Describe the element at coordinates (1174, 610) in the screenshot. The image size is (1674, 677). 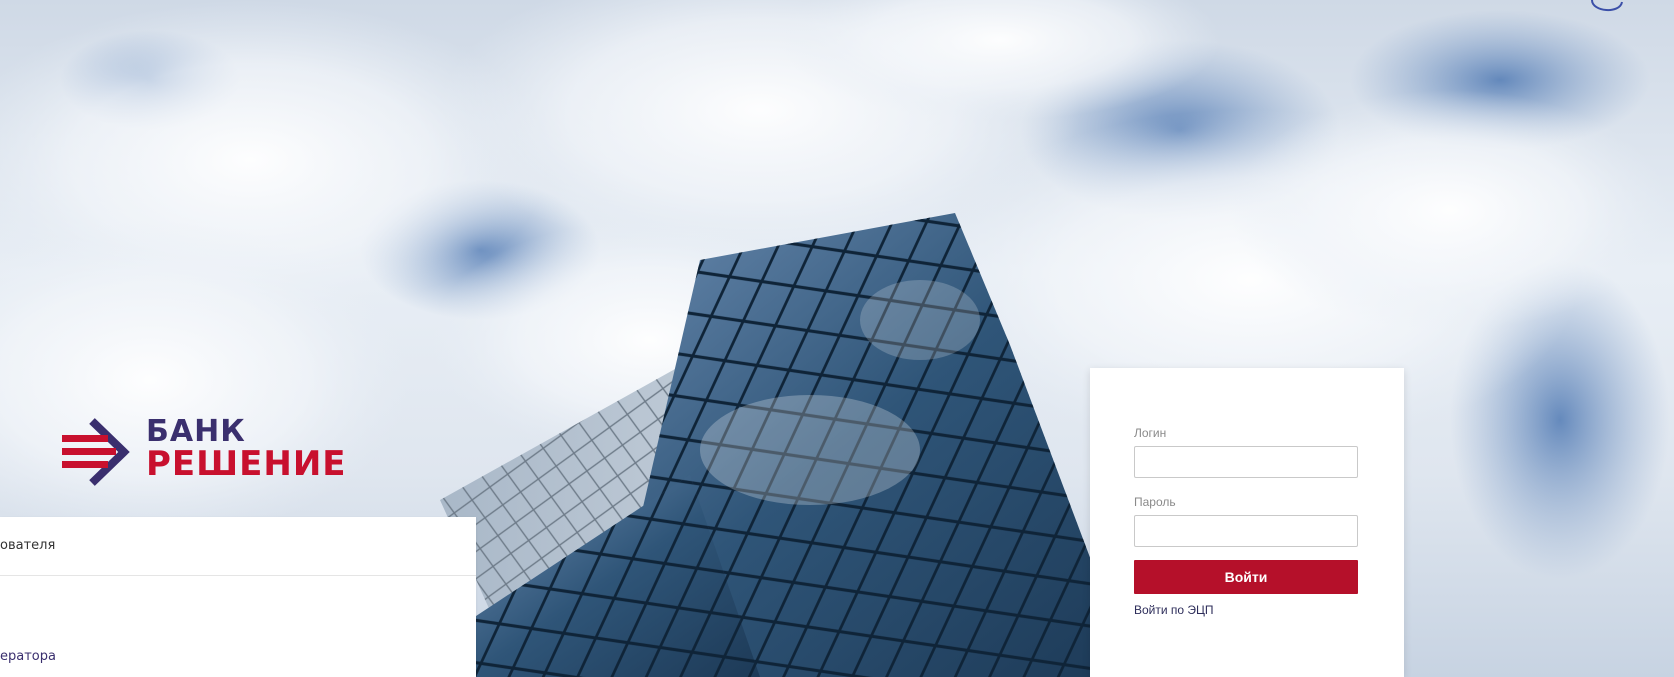
I see `ecp-login-link: Войти по ЭЦП` at that location.